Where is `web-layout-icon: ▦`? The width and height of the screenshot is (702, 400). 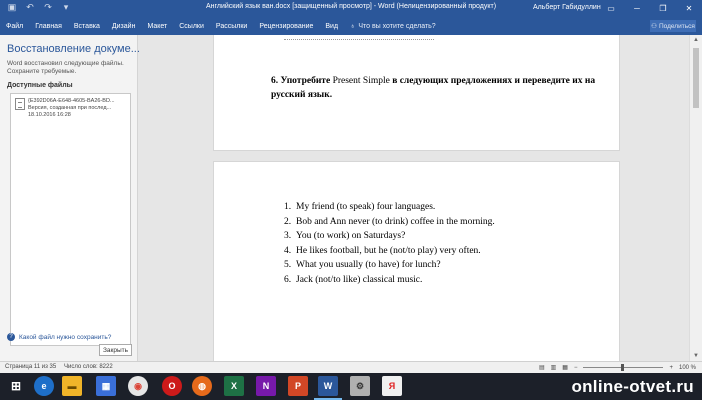 web-layout-icon: ▦ is located at coordinates (565, 367).